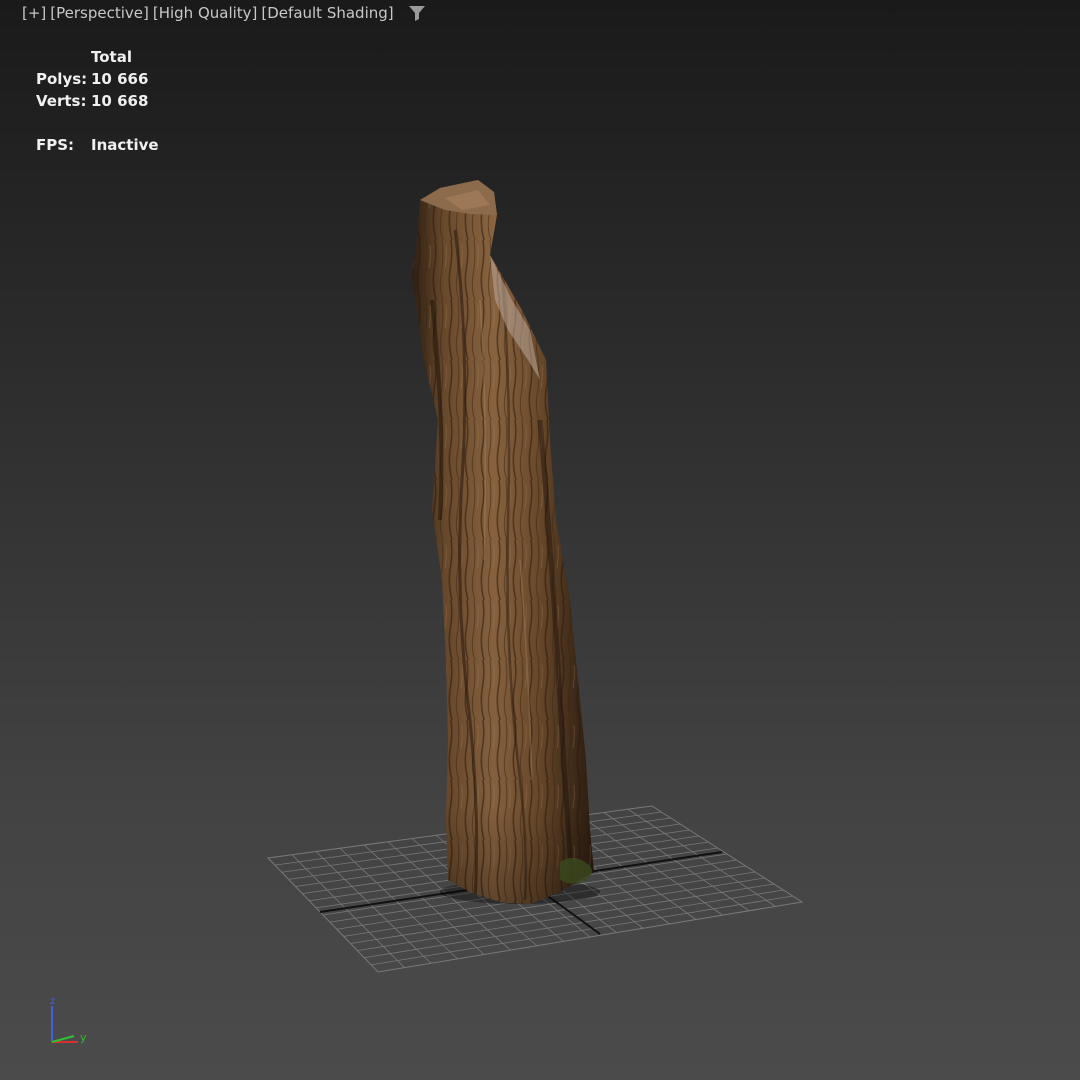 The image size is (1080, 1080). I want to click on verts-value: 10 668, so click(120, 101).